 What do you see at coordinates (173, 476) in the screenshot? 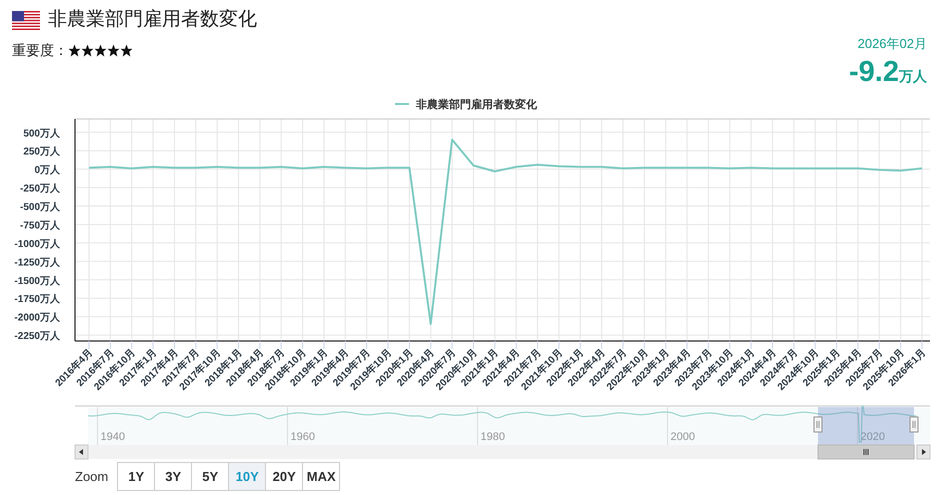
I see `zoom-button: 3Y` at bounding box center [173, 476].